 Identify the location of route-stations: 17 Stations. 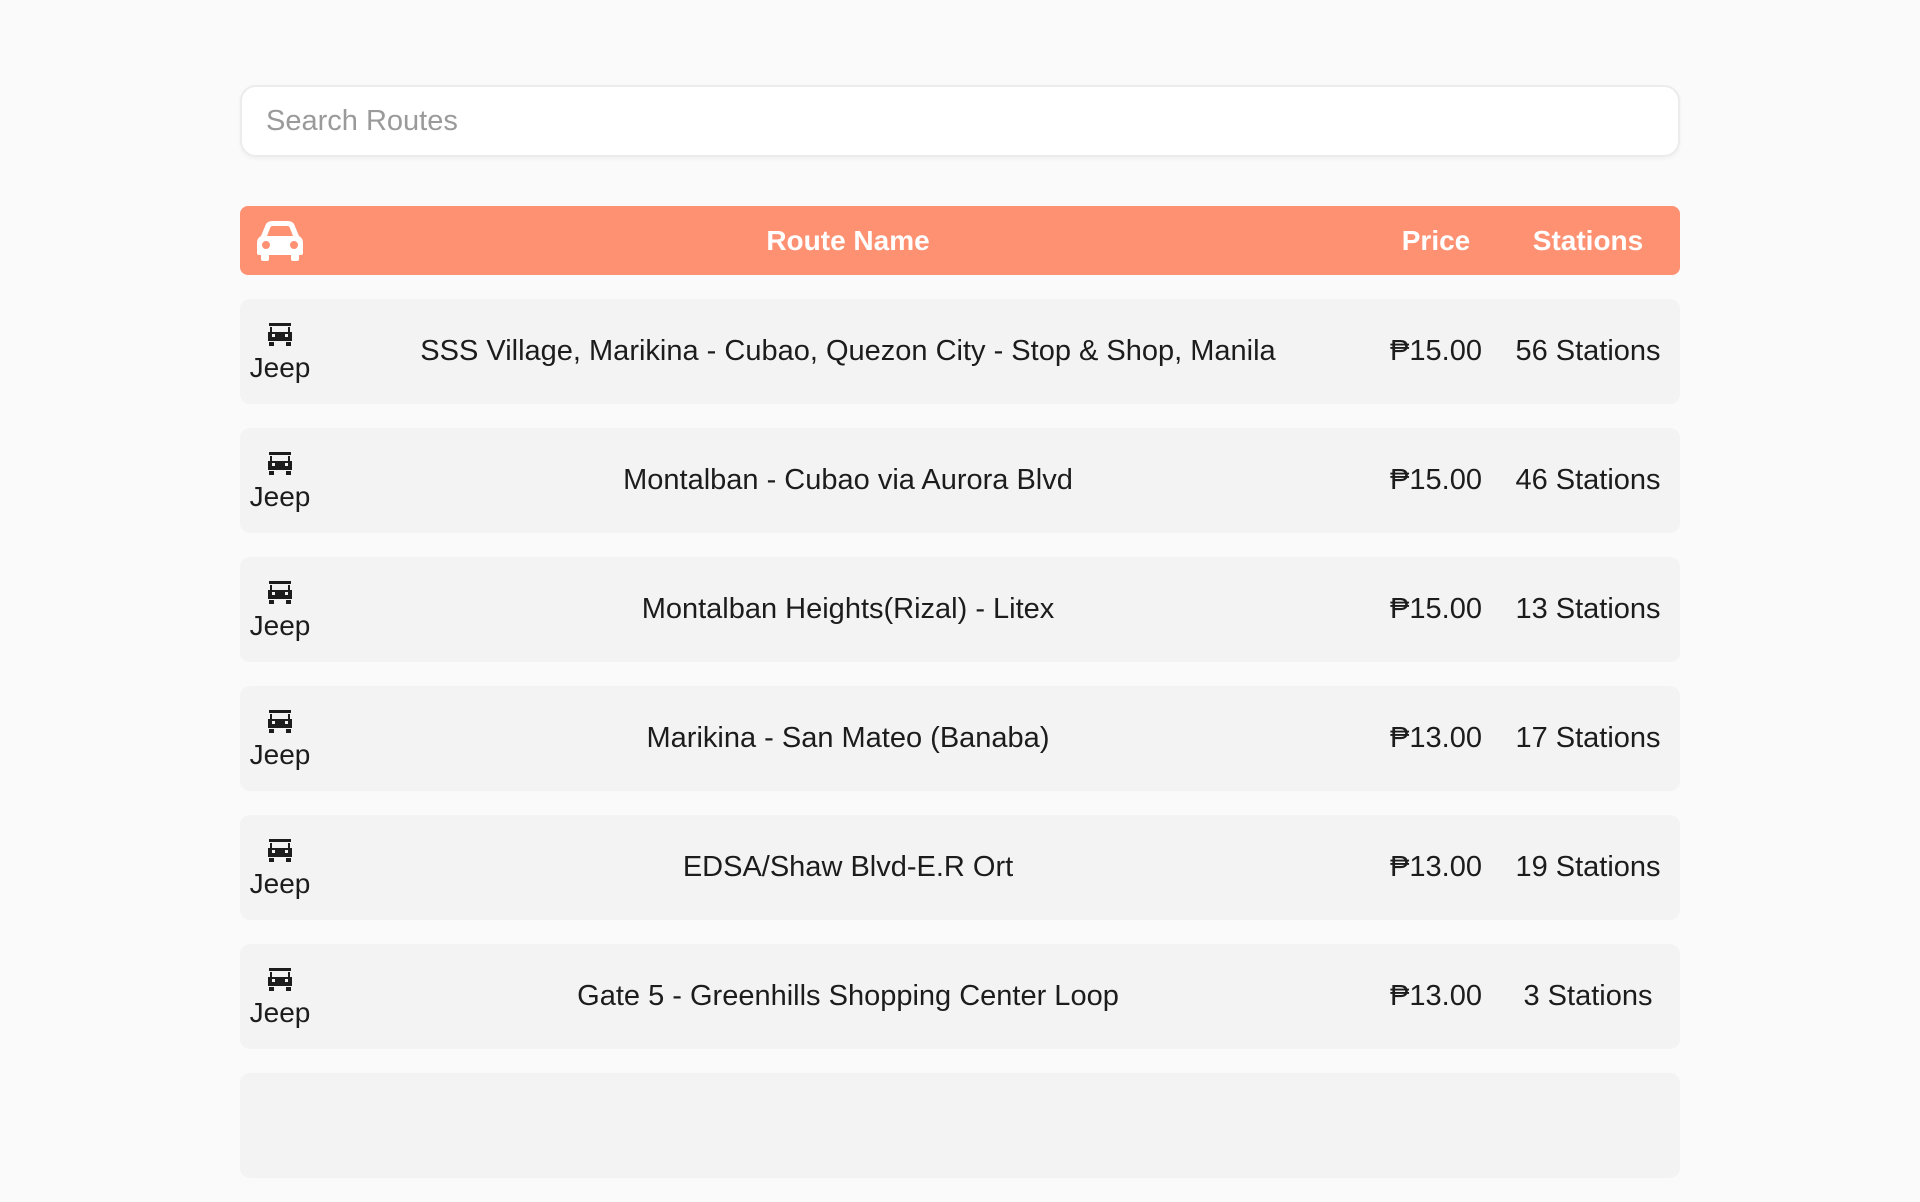
(1588, 738).